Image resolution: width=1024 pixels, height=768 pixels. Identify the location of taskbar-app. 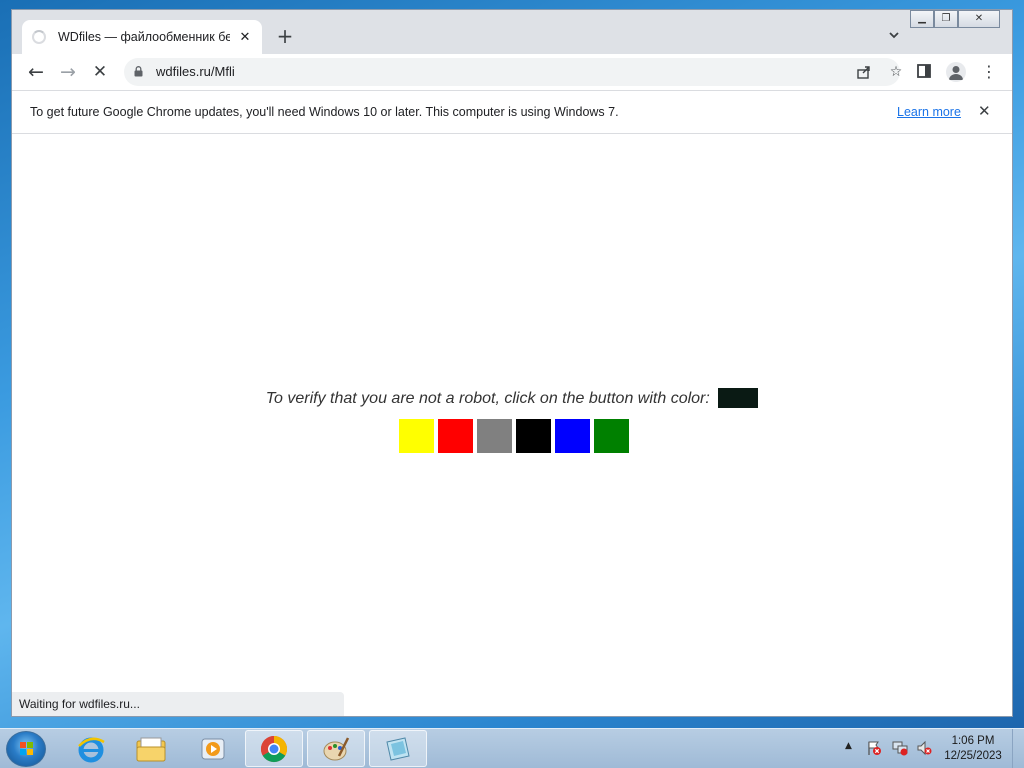
(398, 748).